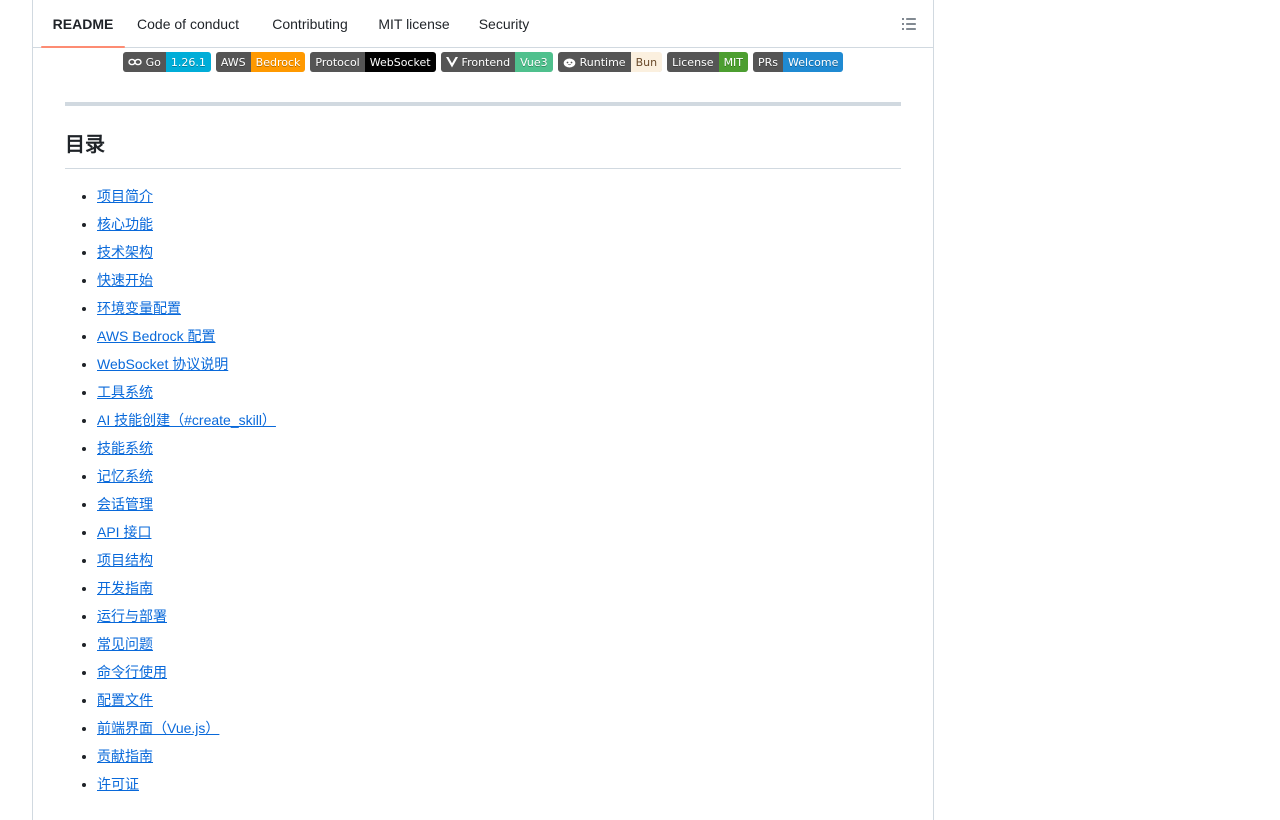 The width and height of the screenshot is (1280, 820). I want to click on list-item: API 接口, so click(186, 534).